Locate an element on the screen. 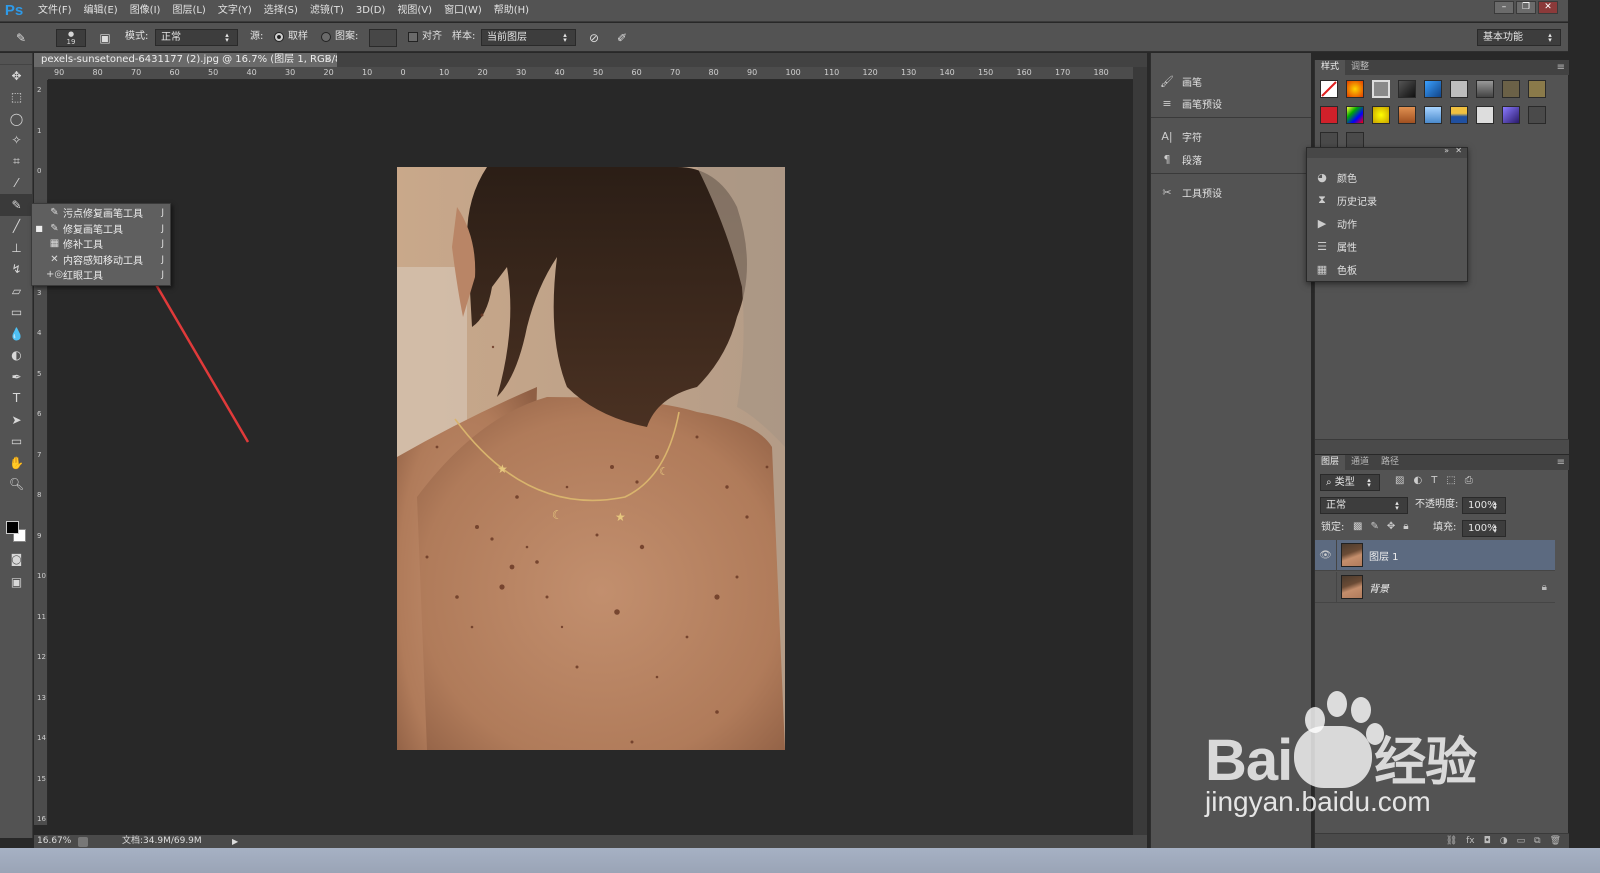 This screenshot has width=1600, height=873. panel-character: A| 字符 is located at coordinates (1231, 136).